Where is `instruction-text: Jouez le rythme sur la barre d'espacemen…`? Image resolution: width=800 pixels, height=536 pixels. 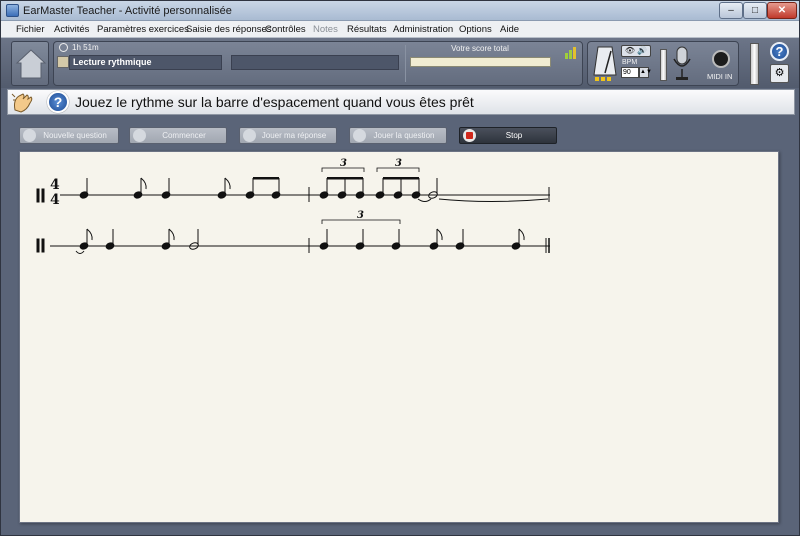 instruction-text: Jouez le rythme sur la barre d'espacemen… is located at coordinates (274, 102).